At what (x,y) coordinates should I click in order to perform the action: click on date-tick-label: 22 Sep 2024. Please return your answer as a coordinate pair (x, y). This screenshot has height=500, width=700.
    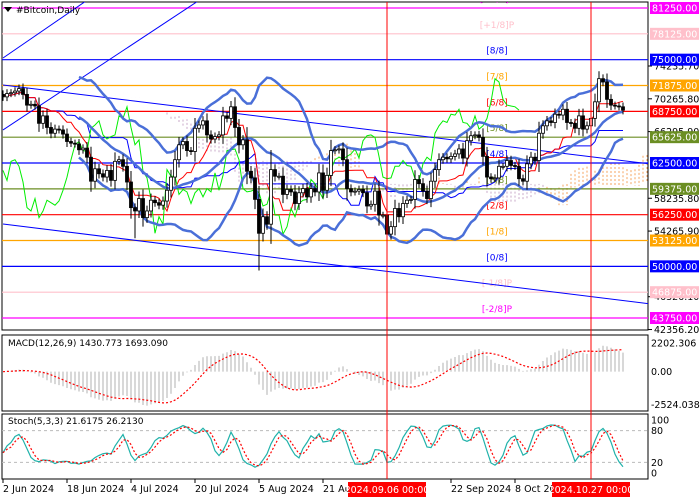
    Looking at the image, I should click on (481, 489).